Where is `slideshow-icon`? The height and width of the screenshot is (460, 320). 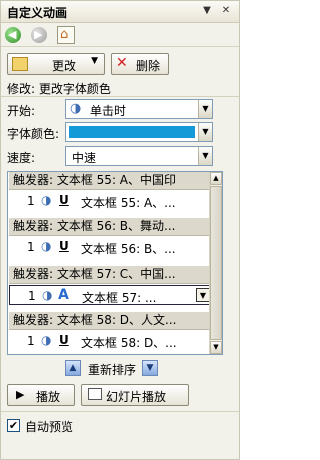 slideshow-icon is located at coordinates (95, 394).